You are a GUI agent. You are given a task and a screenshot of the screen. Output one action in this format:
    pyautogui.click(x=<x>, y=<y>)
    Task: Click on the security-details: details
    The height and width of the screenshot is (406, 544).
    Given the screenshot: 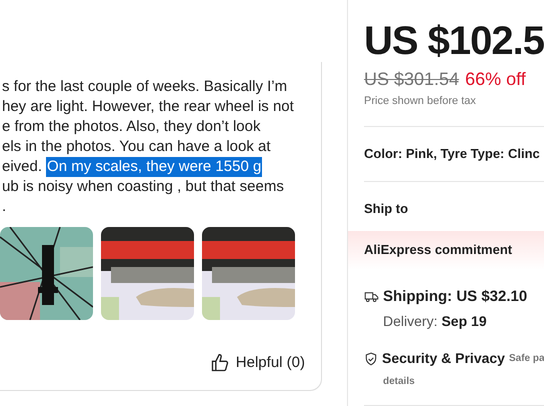 What is the action you would take?
    pyautogui.click(x=399, y=382)
    